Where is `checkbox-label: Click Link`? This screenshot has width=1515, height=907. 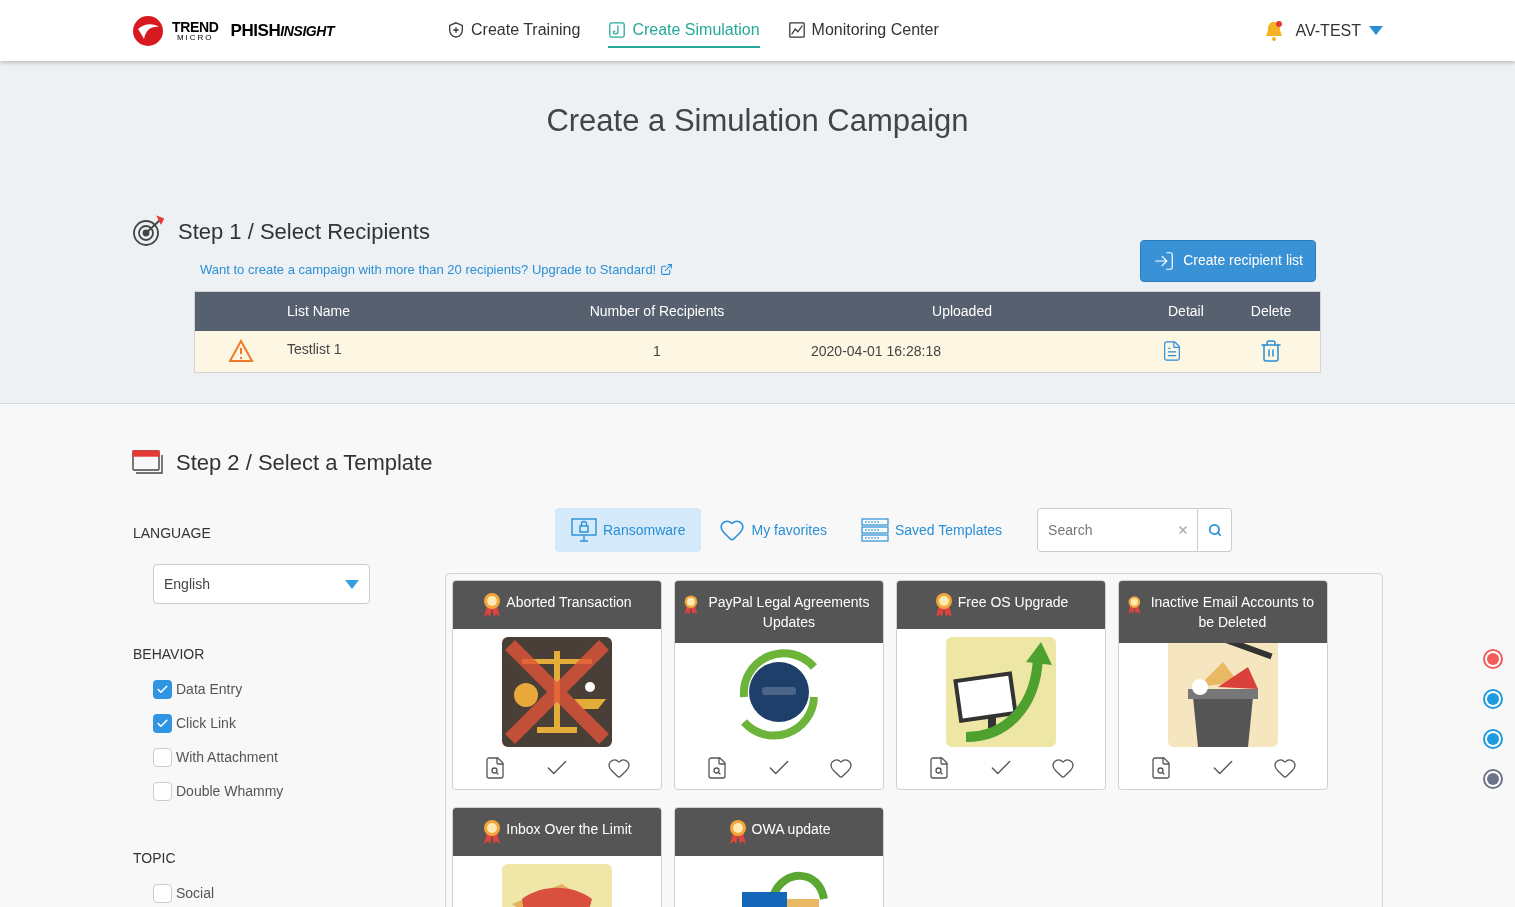 checkbox-label: Click Link is located at coordinates (206, 723).